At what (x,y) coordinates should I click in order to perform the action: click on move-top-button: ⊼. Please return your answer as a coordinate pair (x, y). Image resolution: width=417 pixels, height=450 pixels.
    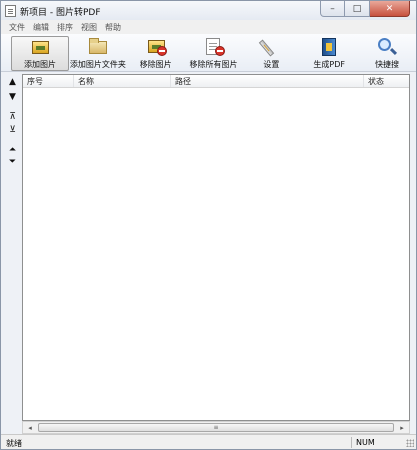
    Looking at the image, I should click on (12, 117).